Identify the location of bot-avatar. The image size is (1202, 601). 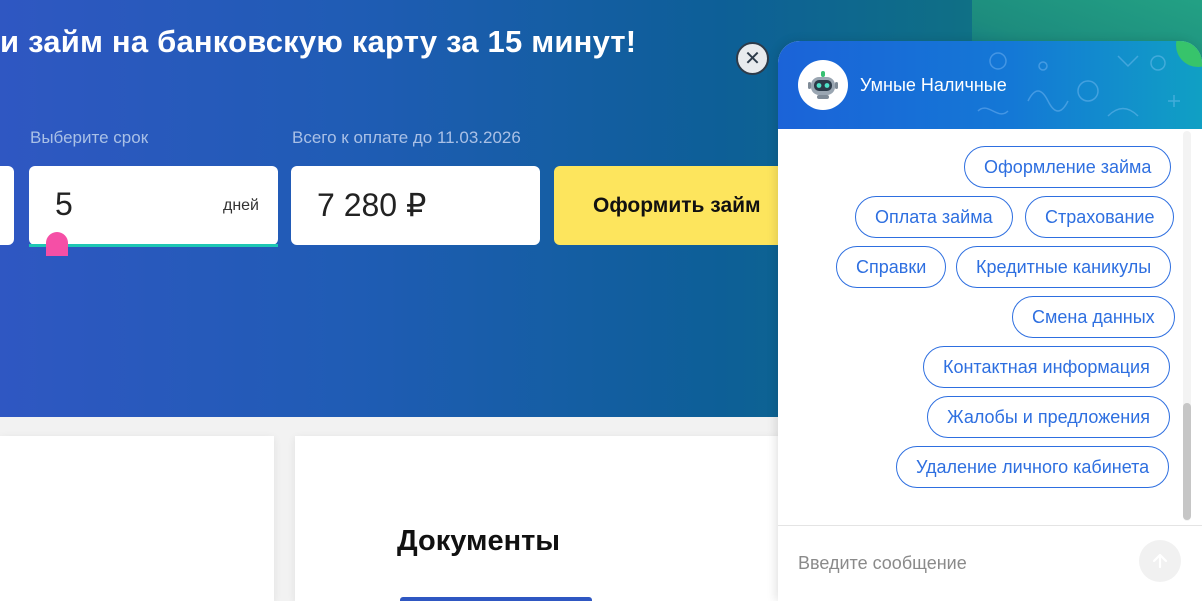
(823, 85).